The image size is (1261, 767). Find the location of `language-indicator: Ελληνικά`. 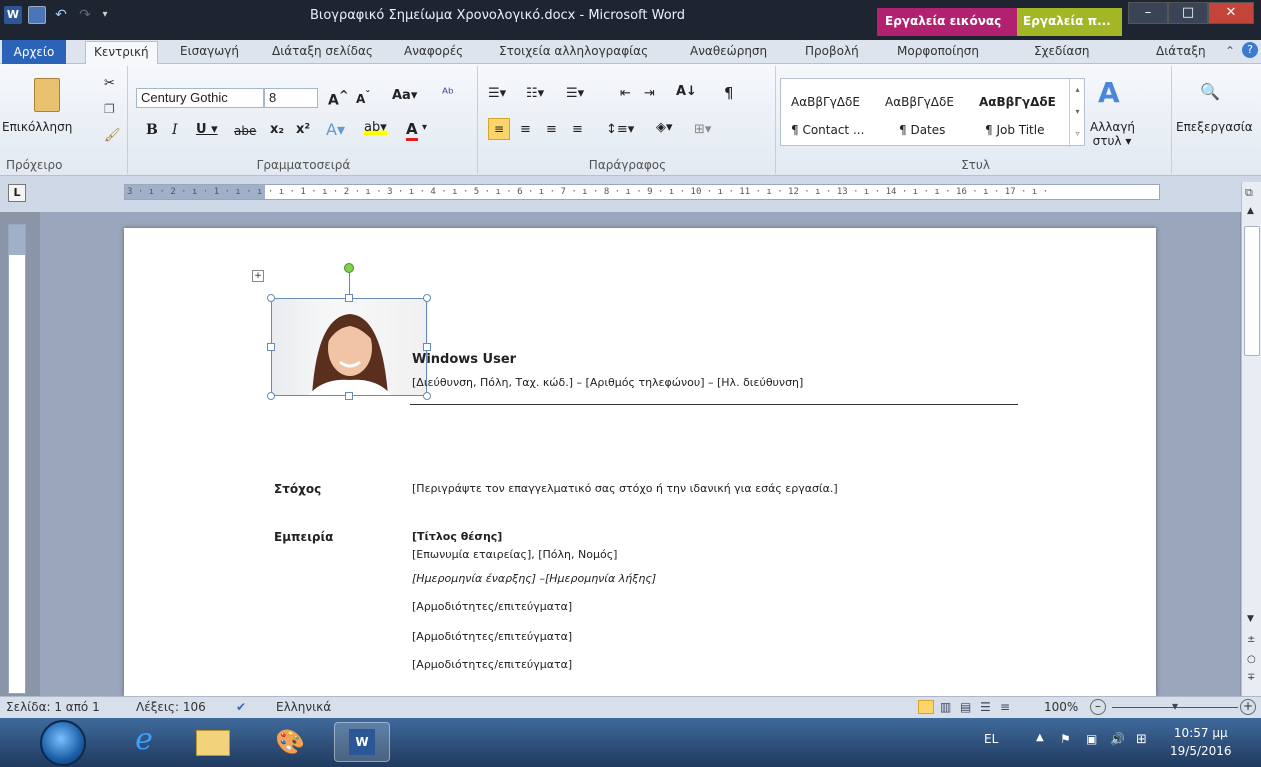

language-indicator: Ελληνικά is located at coordinates (303, 707).